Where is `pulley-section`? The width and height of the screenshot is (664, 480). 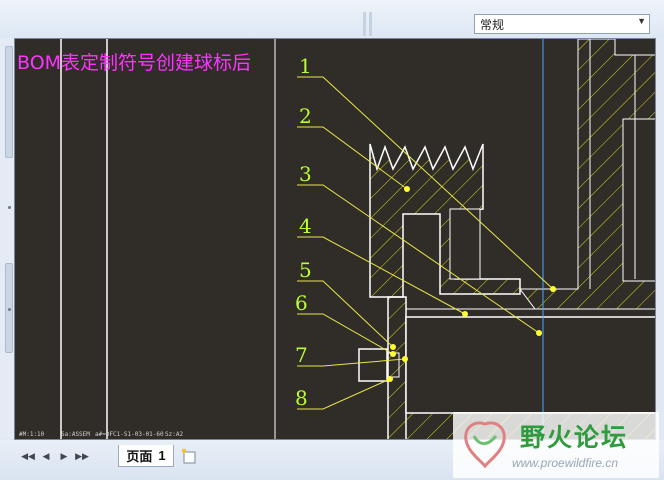 pulley-section is located at coordinates (445, 220).